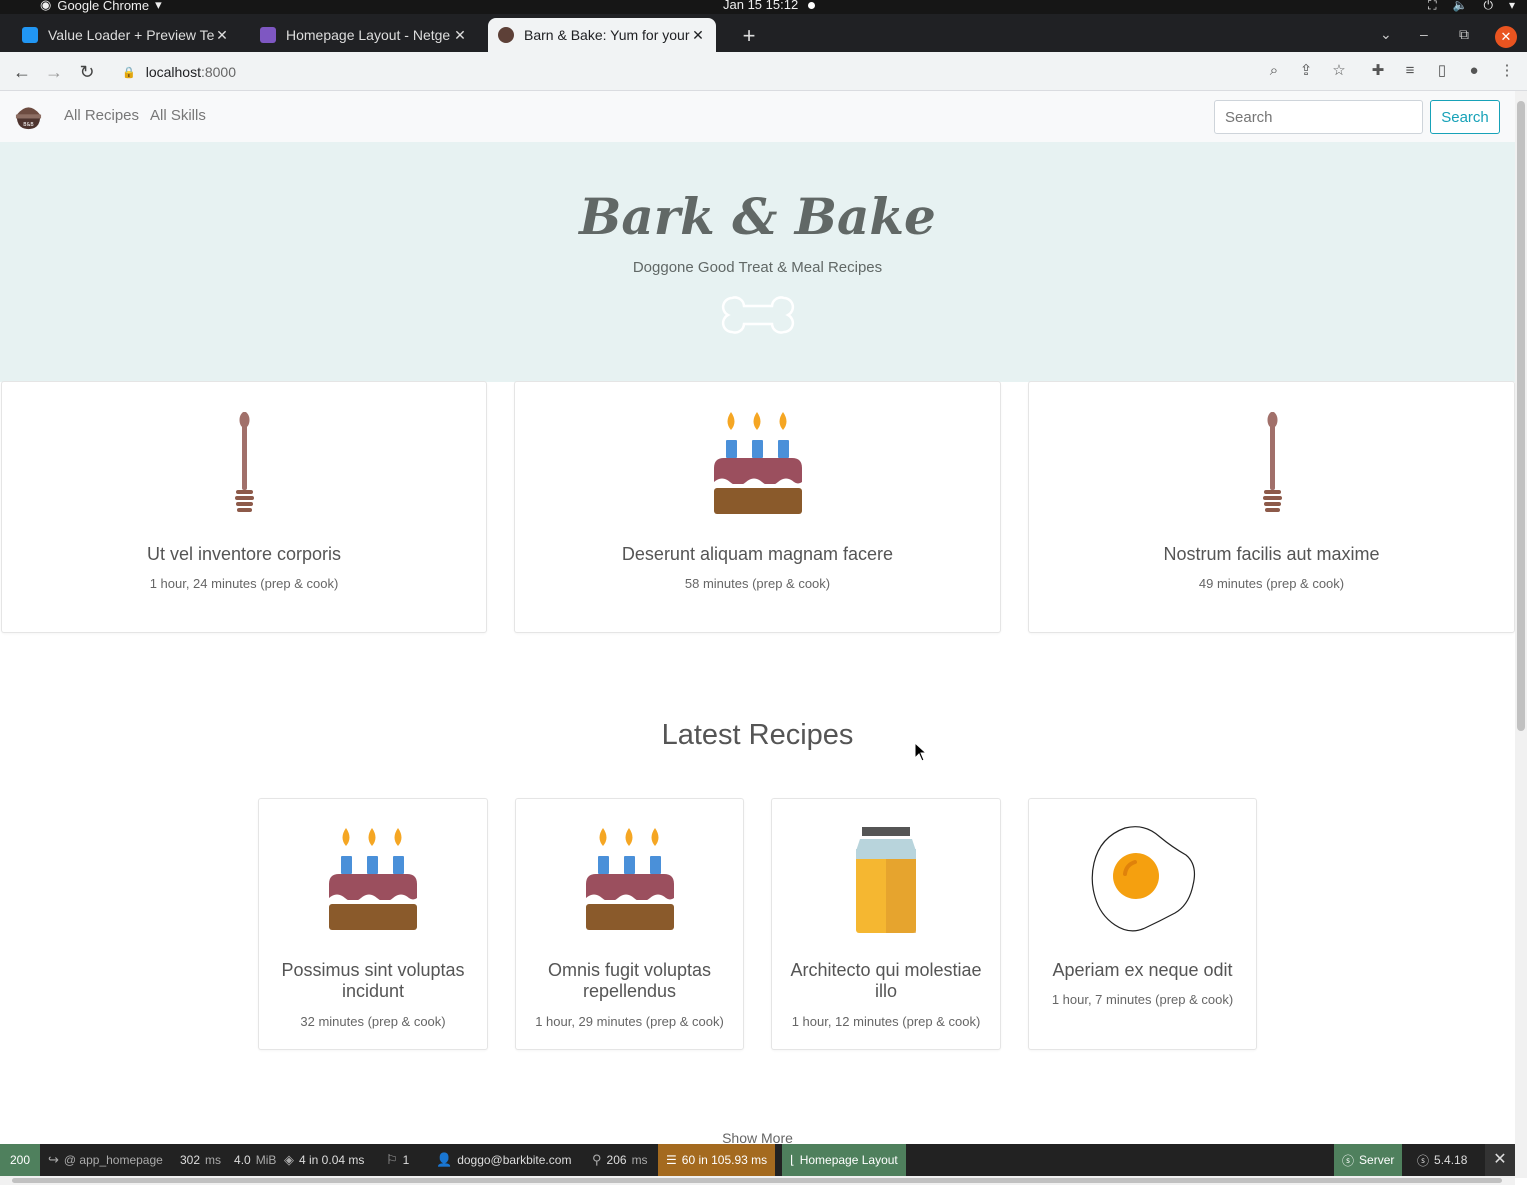  Describe the element at coordinates (1506, 37) in the screenshot. I see `close-window-icon: ✕` at that location.